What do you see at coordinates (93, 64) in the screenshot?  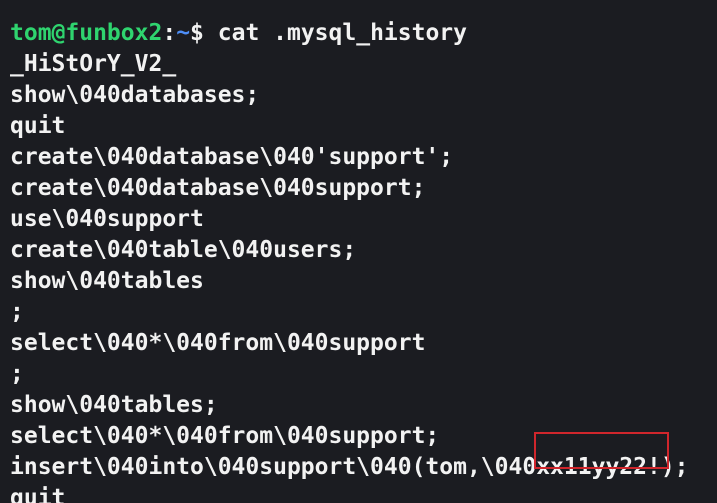 I see `output-line: _HiStOrY_V2_` at bounding box center [93, 64].